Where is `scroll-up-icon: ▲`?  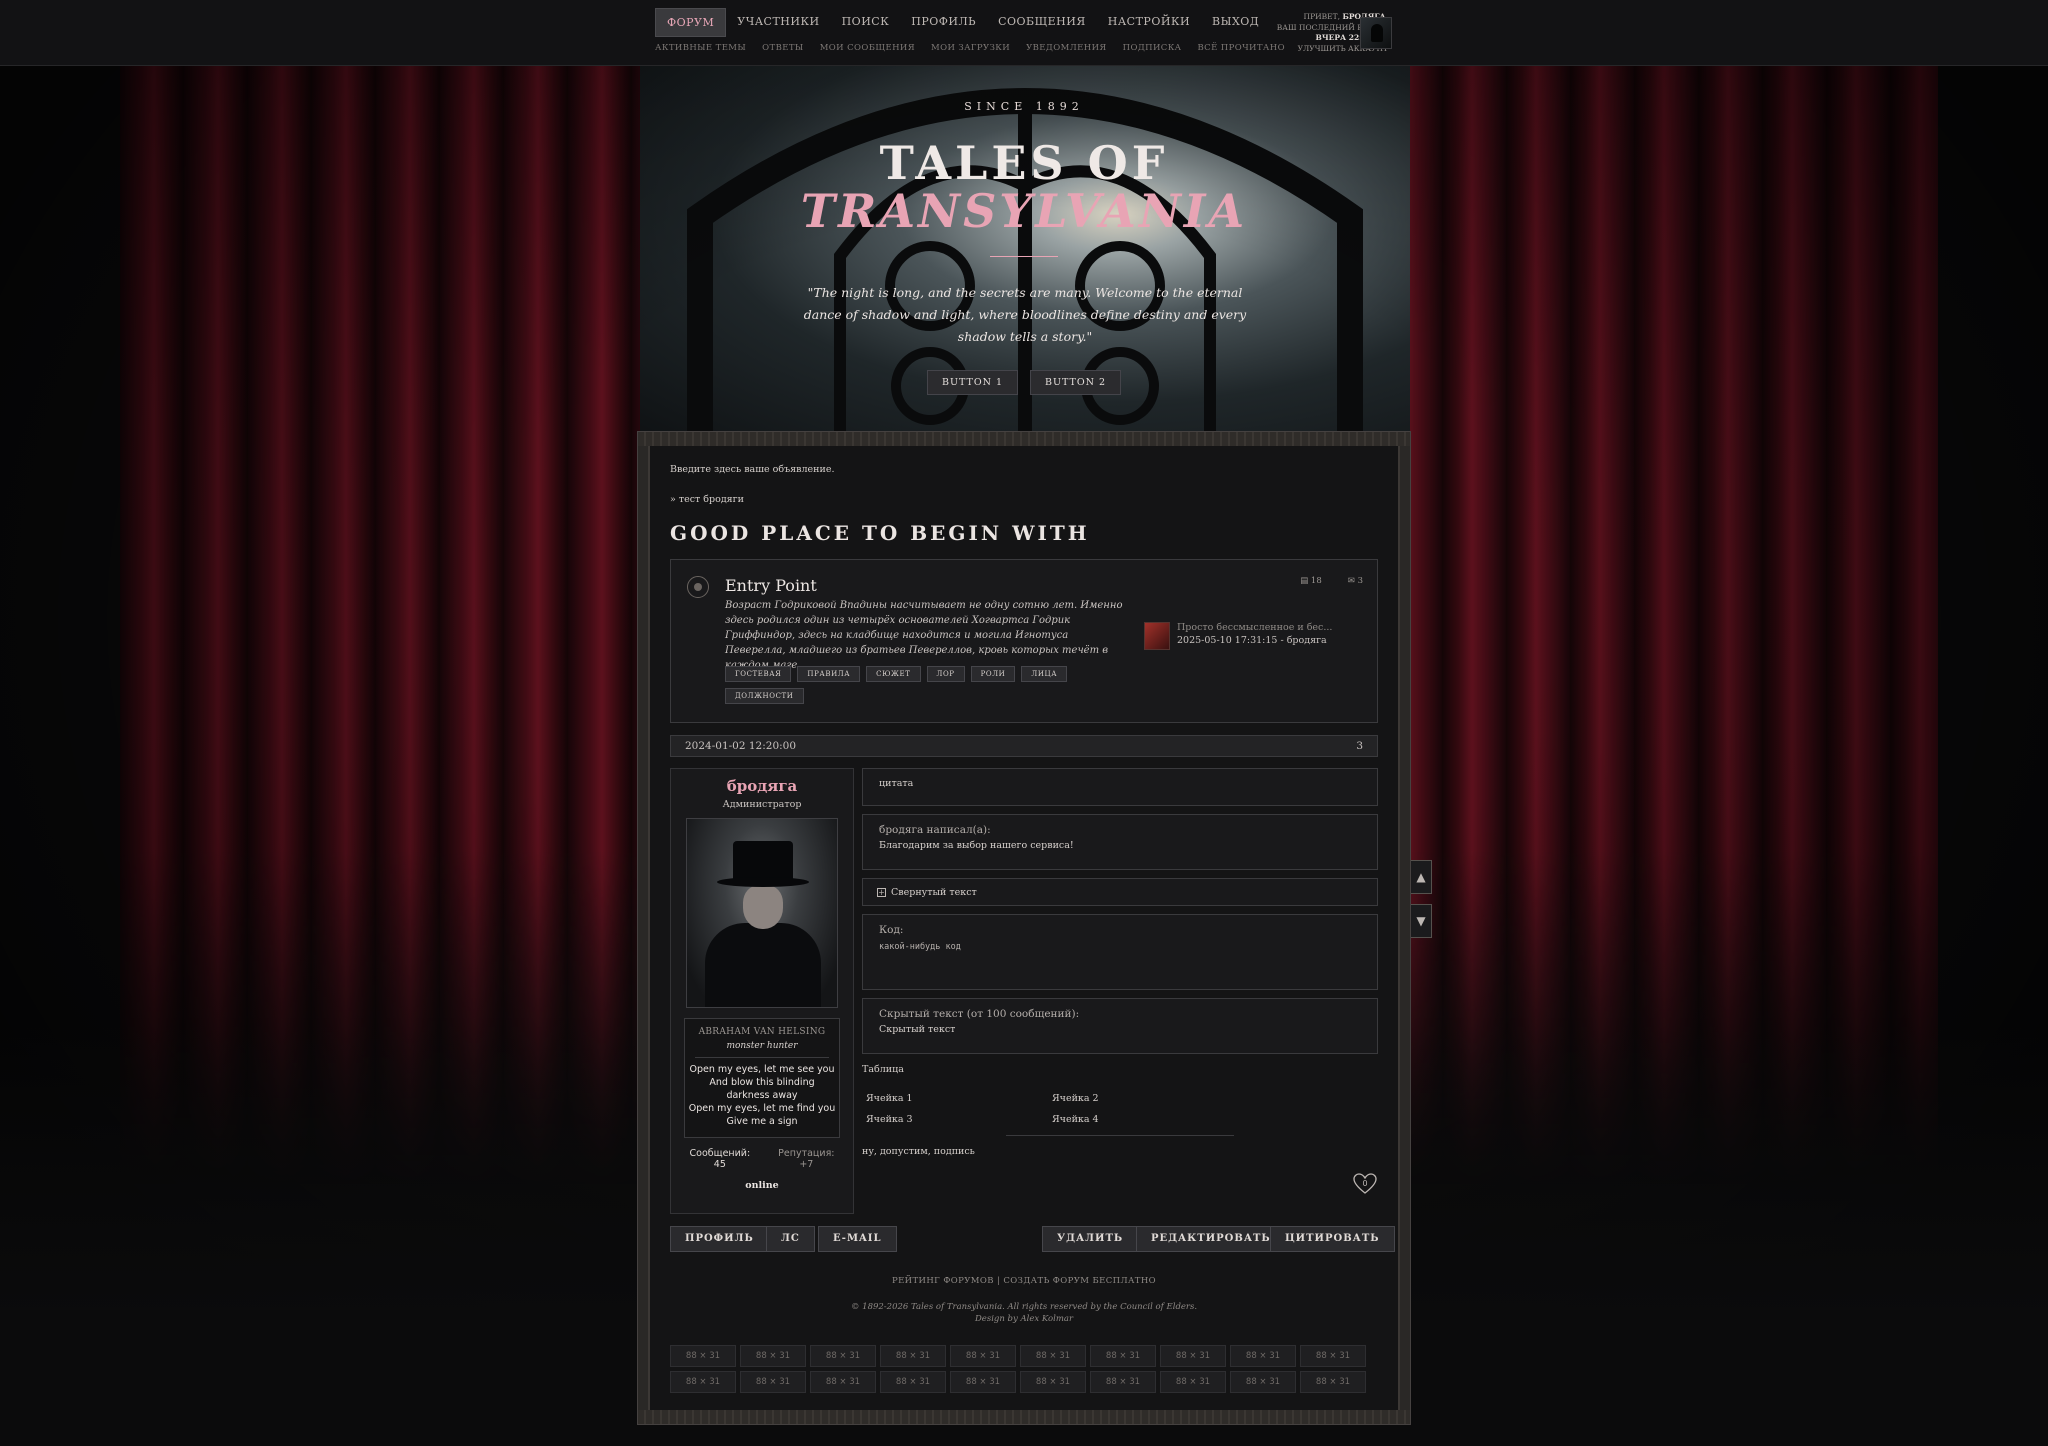 scroll-up-icon: ▲ is located at coordinates (1421, 877).